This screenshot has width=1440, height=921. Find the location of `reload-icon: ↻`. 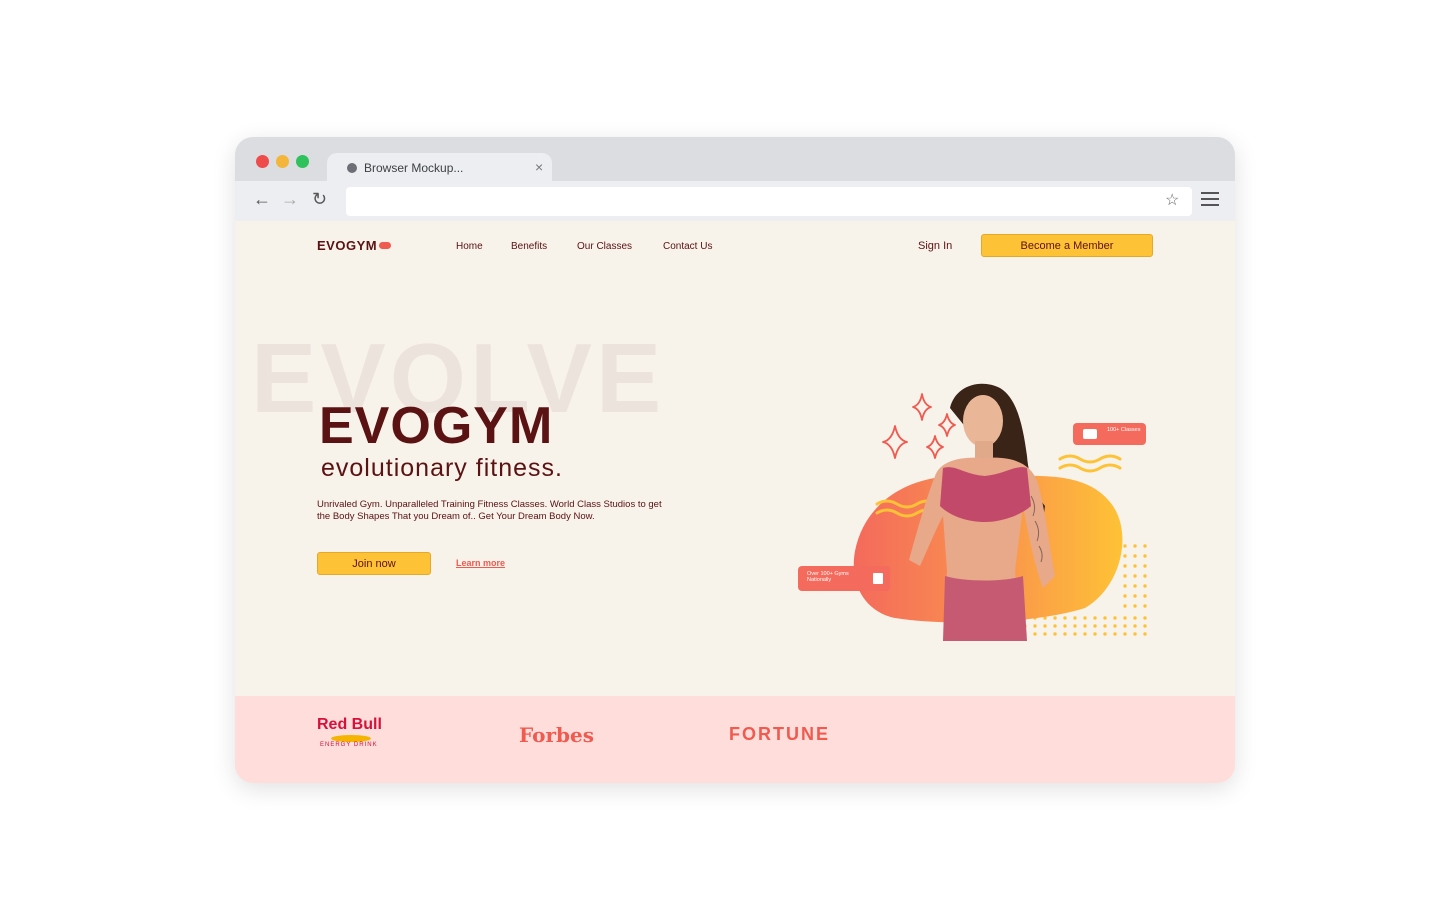

reload-icon: ↻ is located at coordinates (319, 199).